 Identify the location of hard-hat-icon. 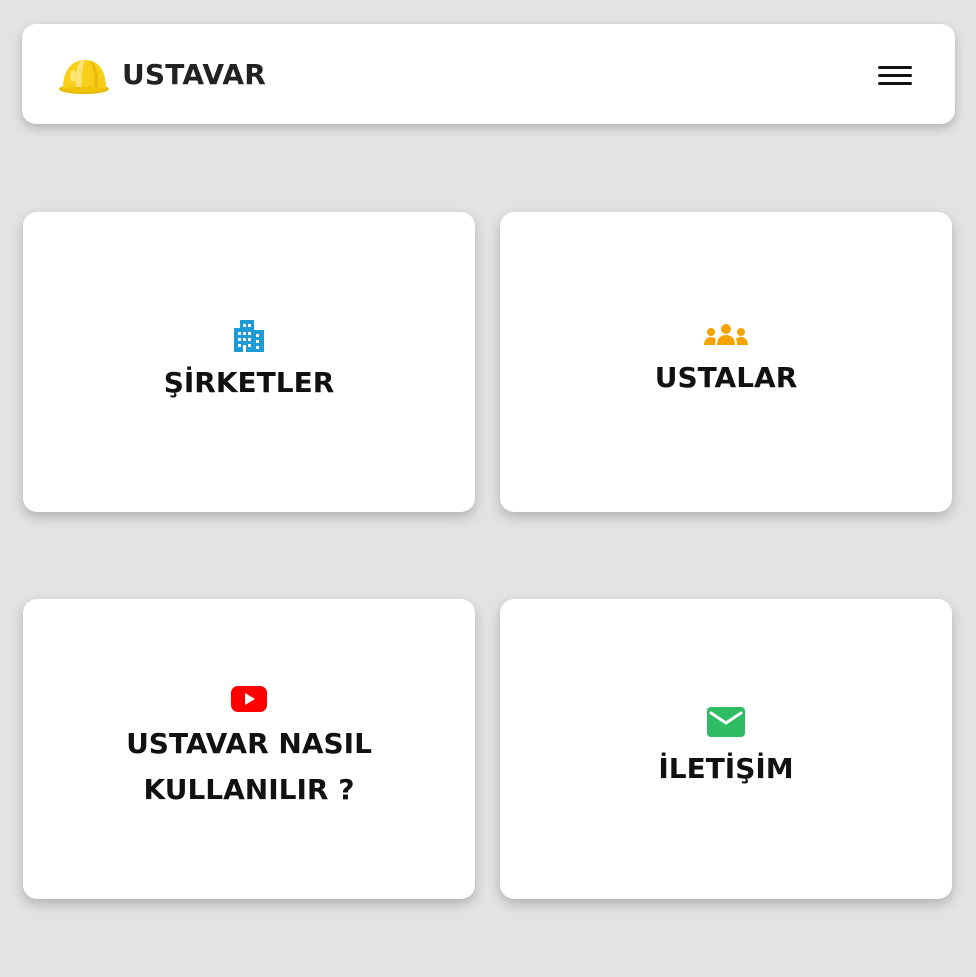
(84, 77).